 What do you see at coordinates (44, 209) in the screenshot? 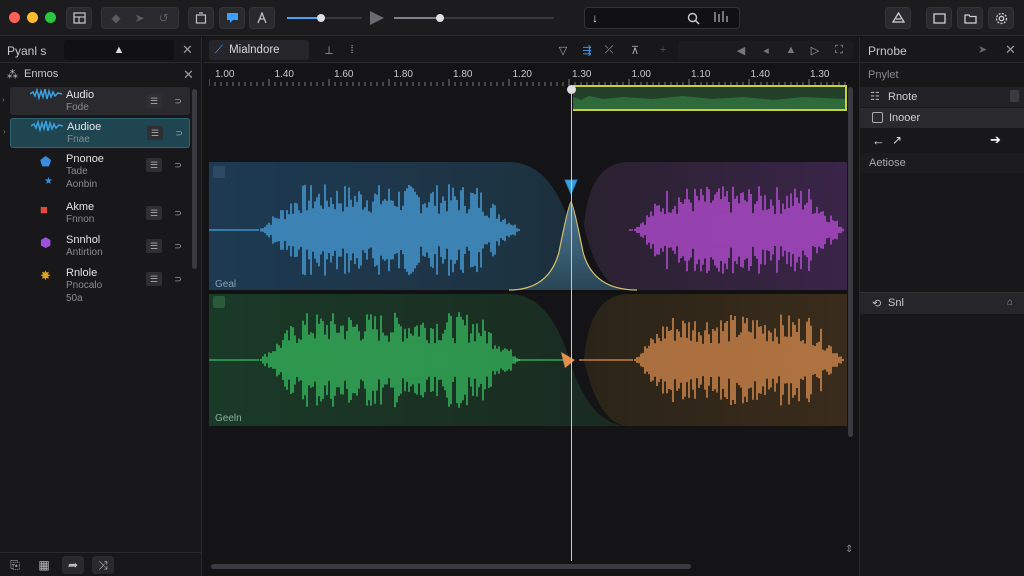
I see `item-icon: ■` at bounding box center [44, 209].